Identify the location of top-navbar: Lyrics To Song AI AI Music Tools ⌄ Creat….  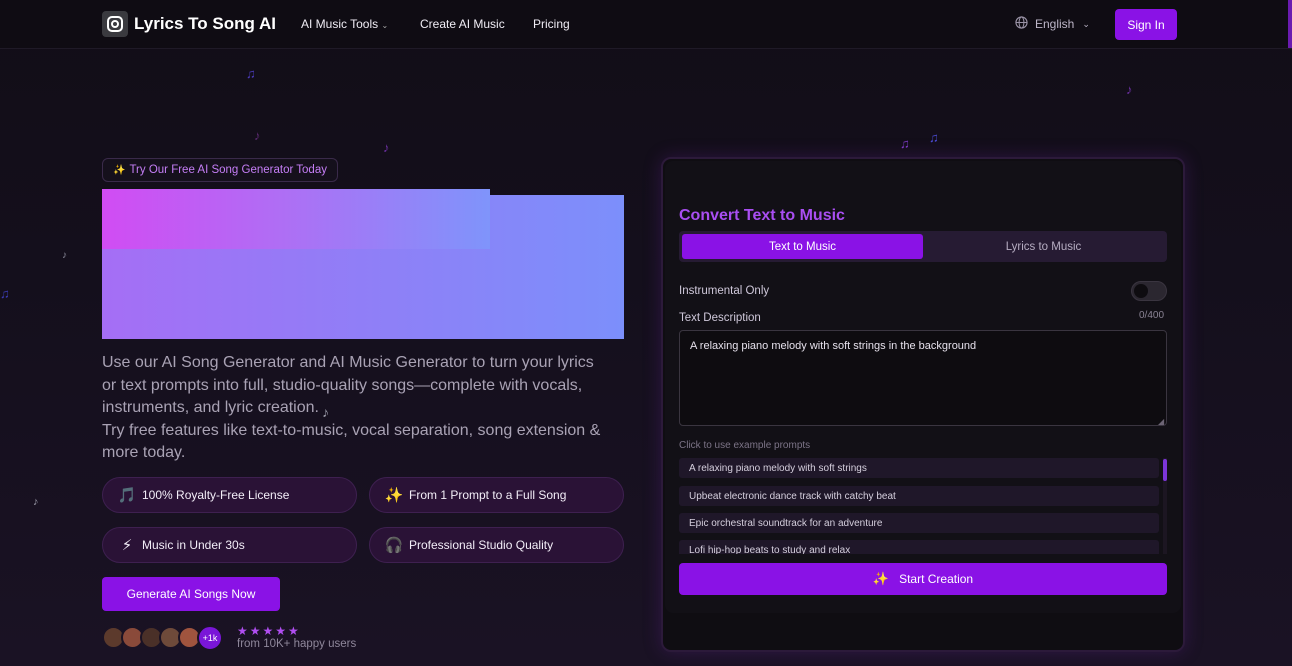
(646, 24).